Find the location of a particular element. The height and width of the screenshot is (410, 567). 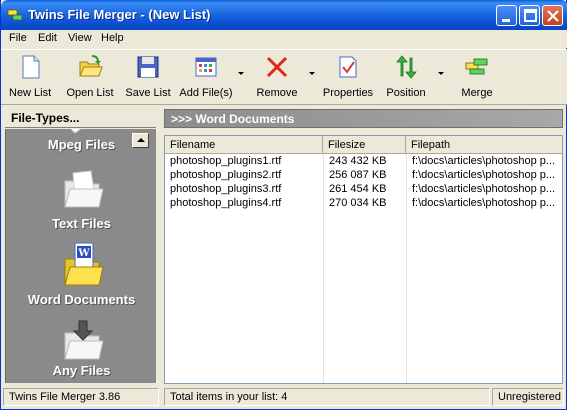

remove-dropdown-arrow is located at coordinates (312, 73).